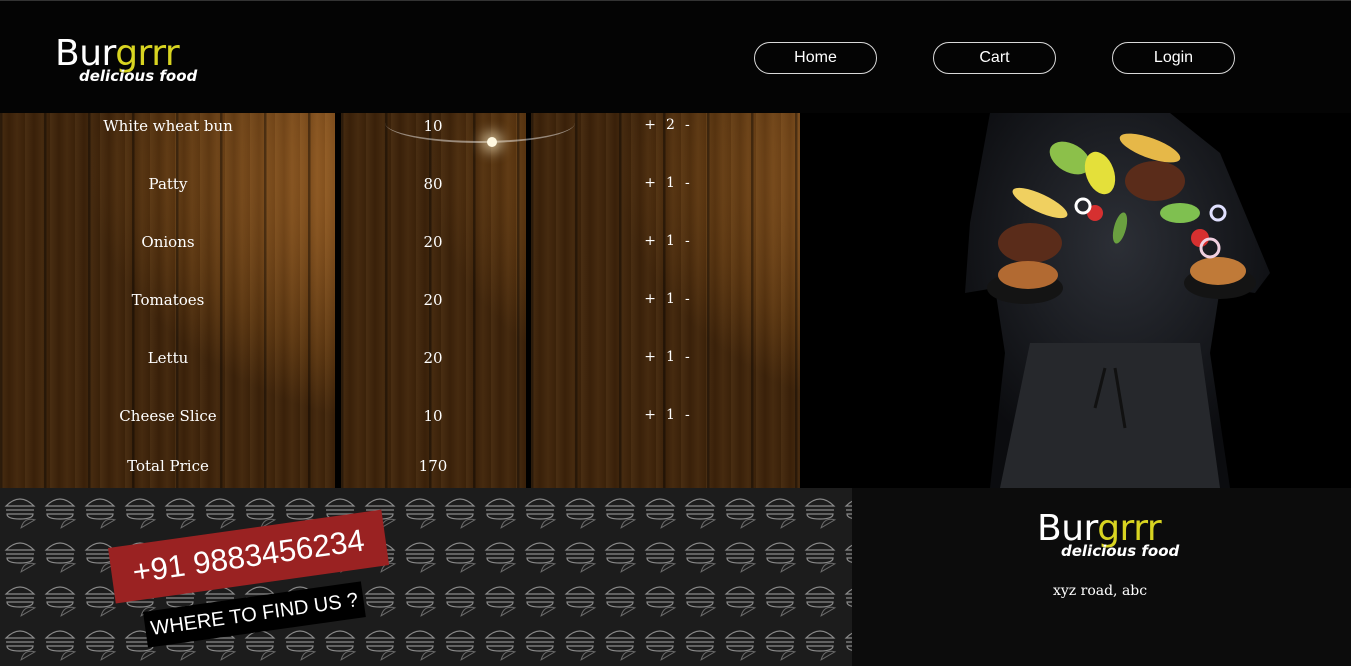  I want to click on item-name: Onions, so click(168, 242).